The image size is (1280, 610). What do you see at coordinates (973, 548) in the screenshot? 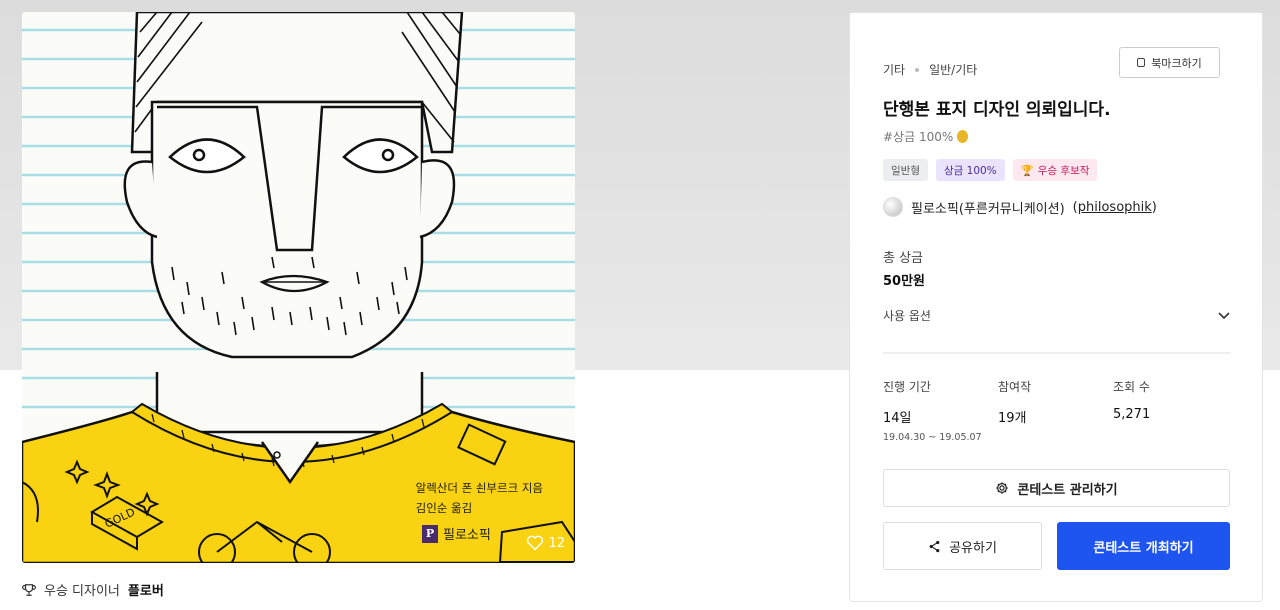
I see `share-label: 공유하기` at bounding box center [973, 548].